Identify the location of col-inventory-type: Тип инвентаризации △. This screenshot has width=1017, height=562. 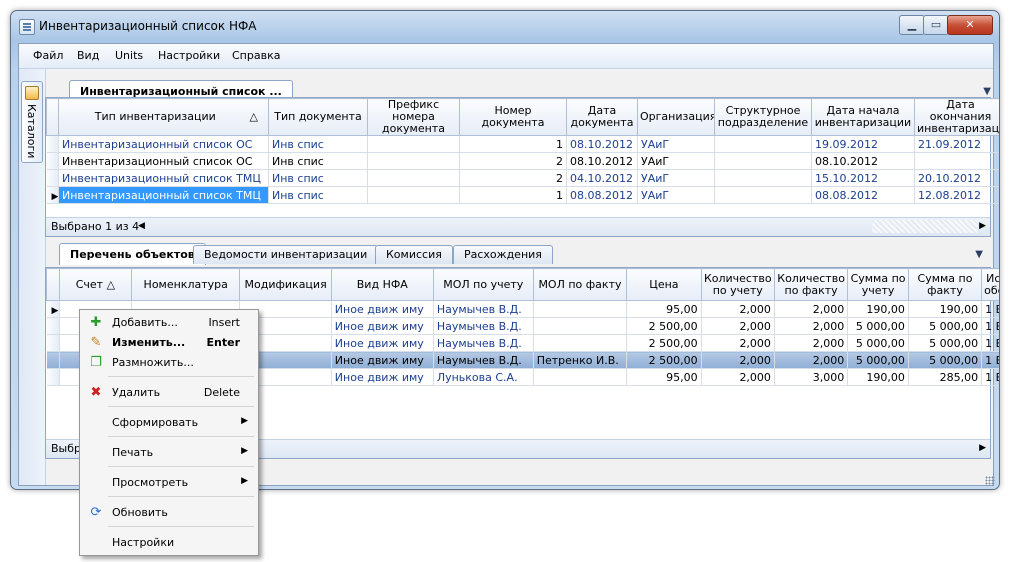
(163, 117).